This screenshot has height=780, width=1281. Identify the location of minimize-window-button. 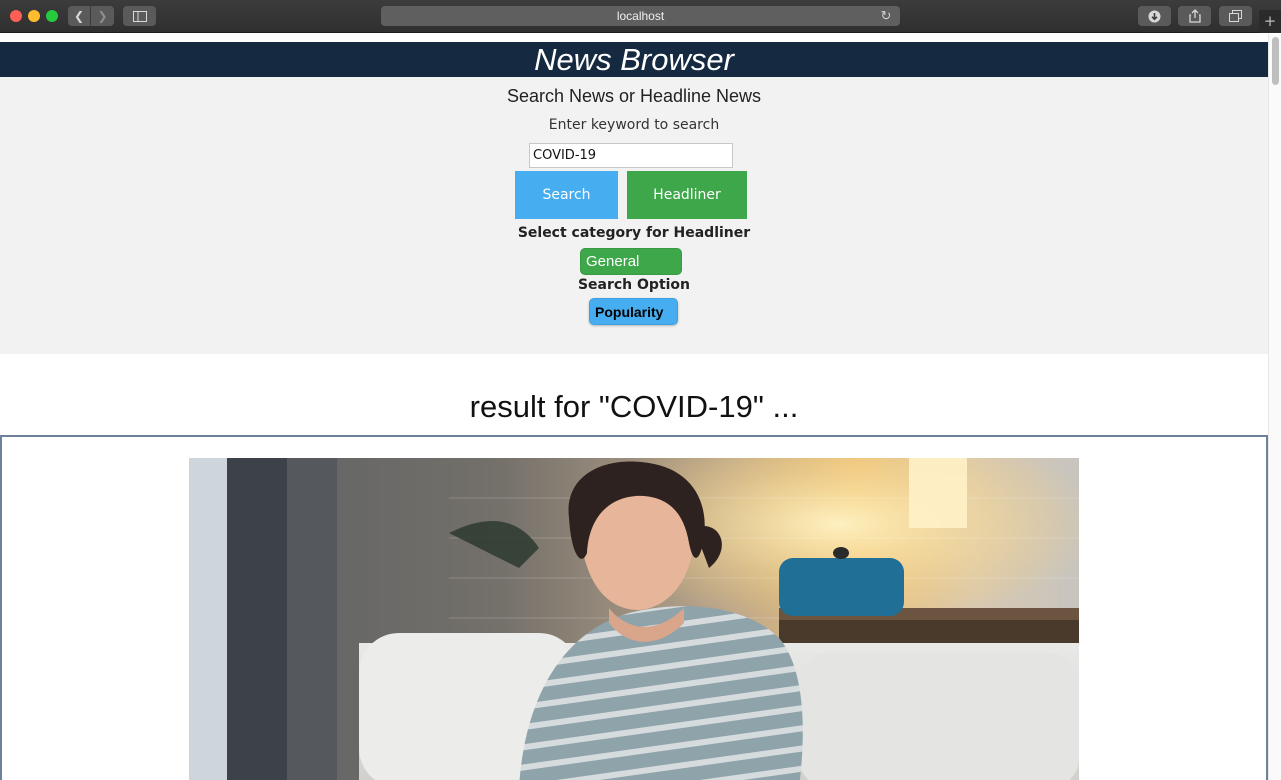
(34, 16).